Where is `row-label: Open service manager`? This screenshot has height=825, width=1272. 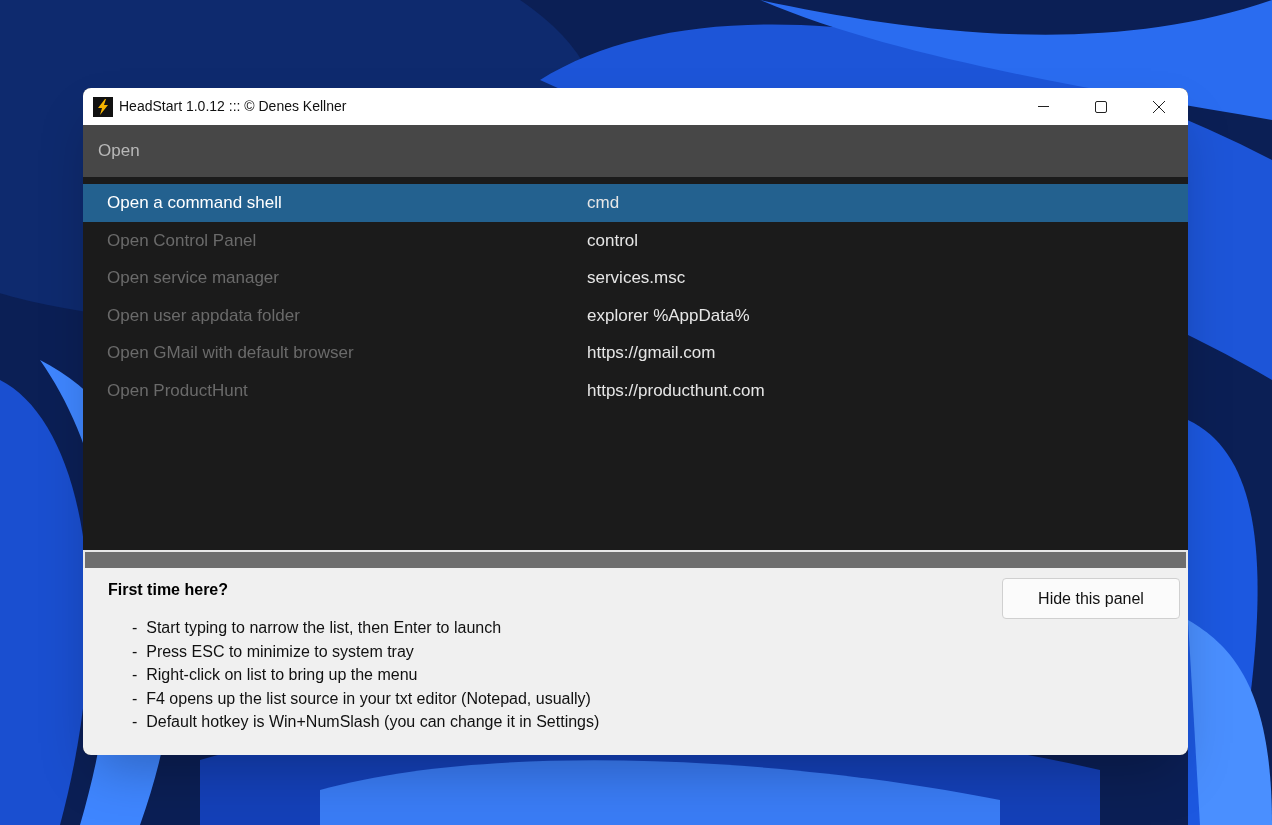 row-label: Open service manager is located at coordinates (193, 278).